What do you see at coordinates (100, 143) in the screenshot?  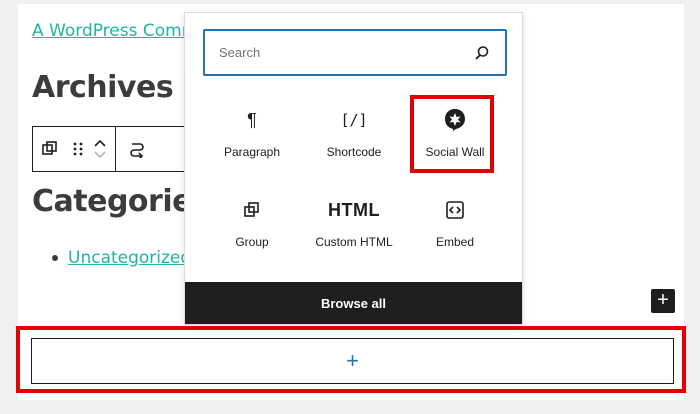 I see `move-up-icon` at bounding box center [100, 143].